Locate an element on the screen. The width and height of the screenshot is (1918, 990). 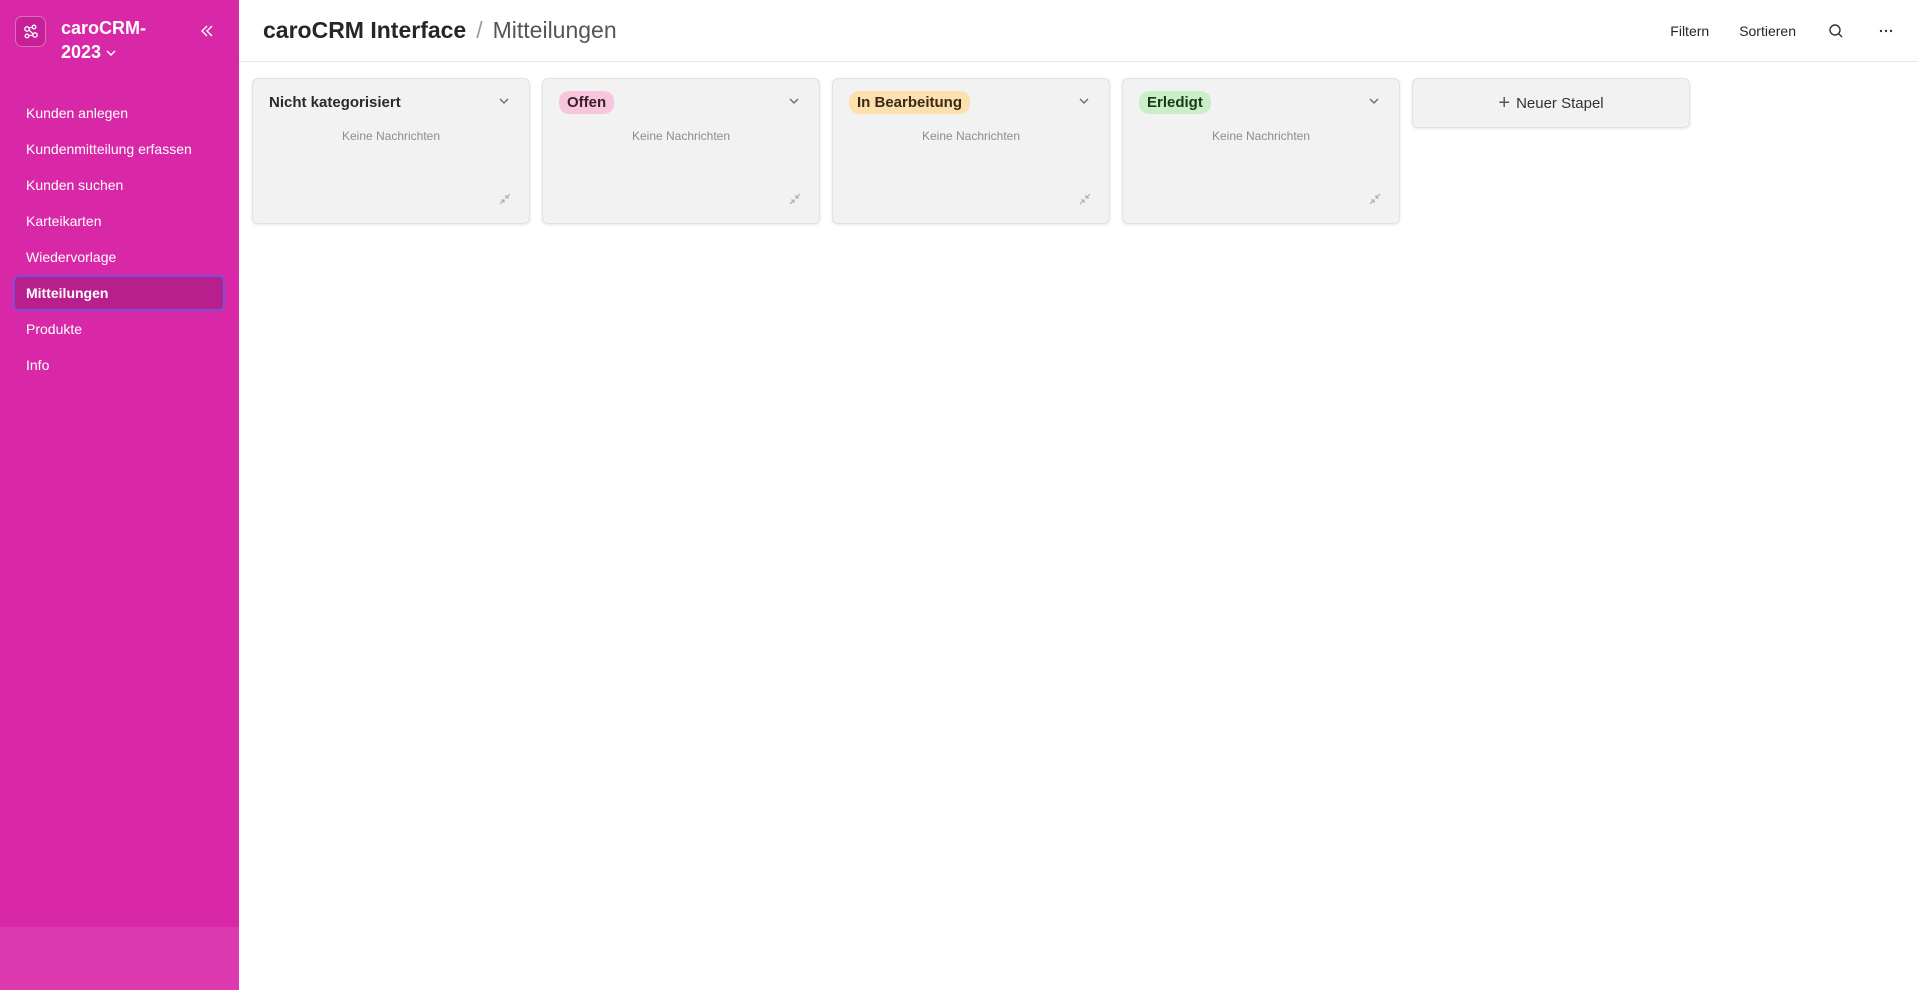
column-header: In Bearbeitung is located at coordinates (971, 102).